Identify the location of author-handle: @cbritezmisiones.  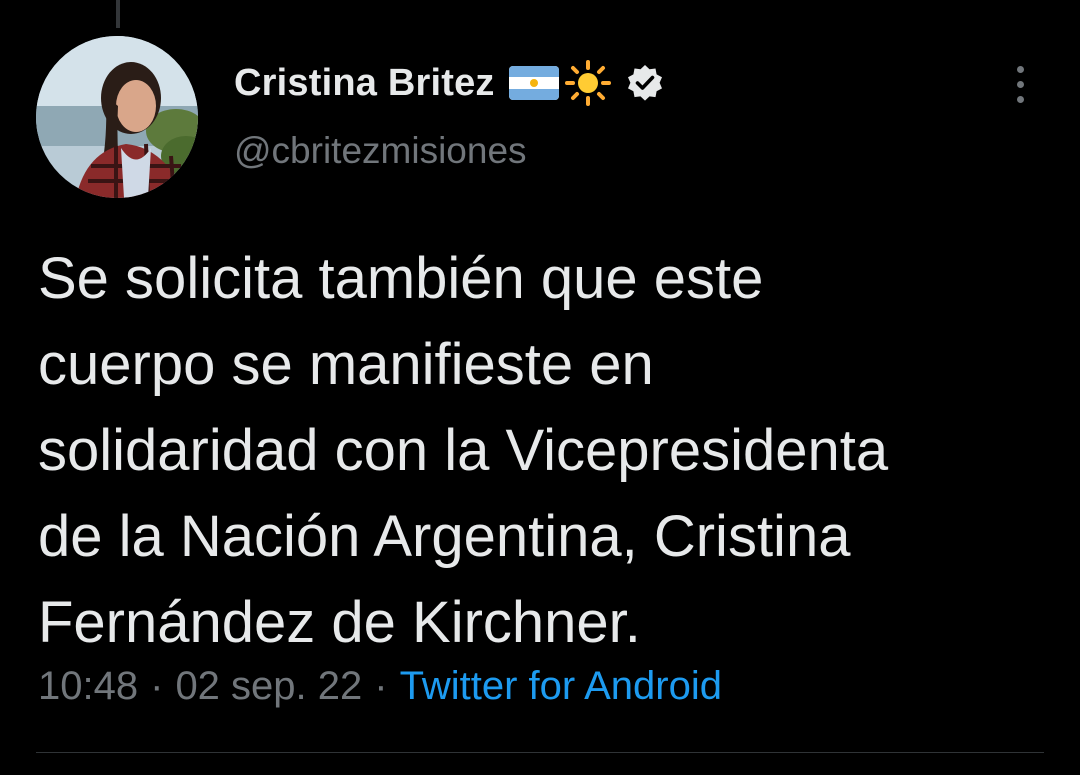
(380, 151).